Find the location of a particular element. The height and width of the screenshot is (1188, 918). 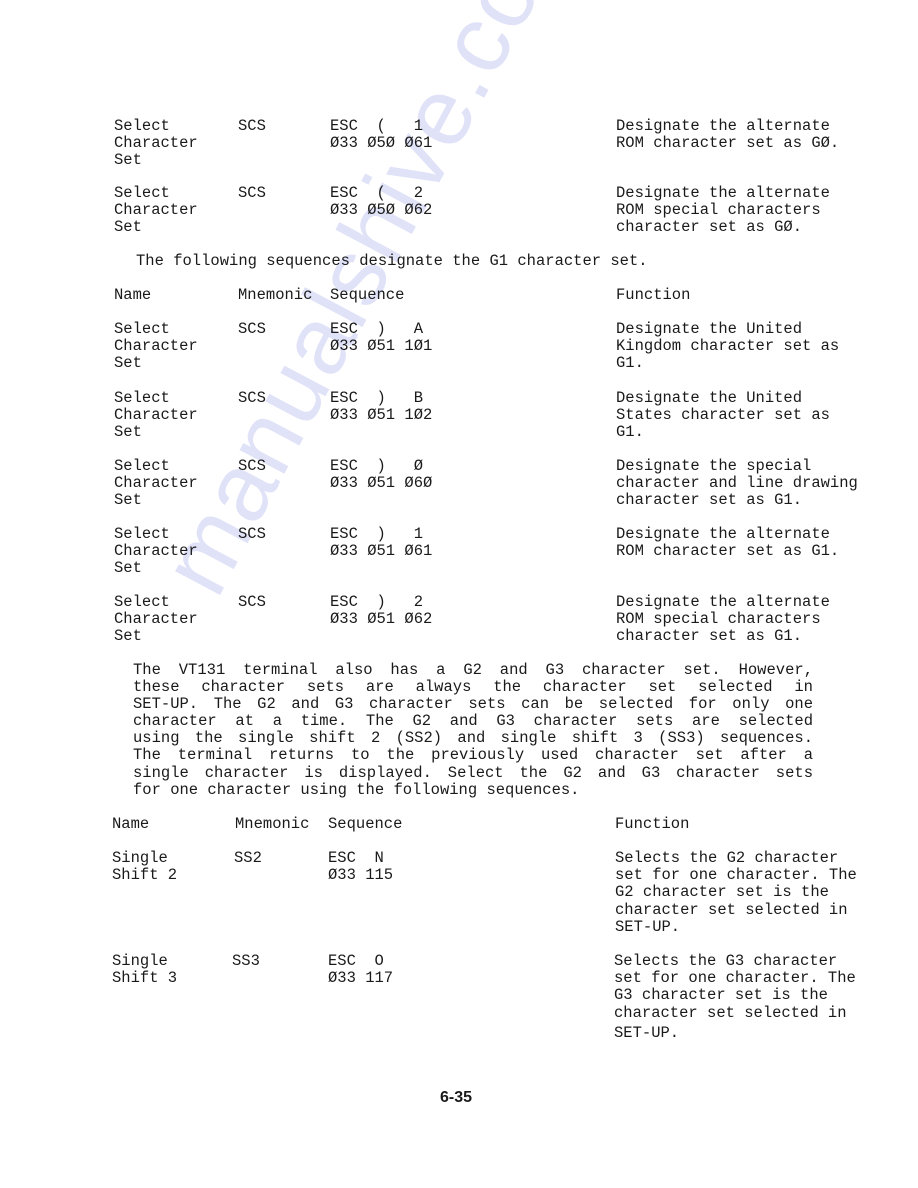

sequence-line: ESC ) A is located at coordinates (377, 329).